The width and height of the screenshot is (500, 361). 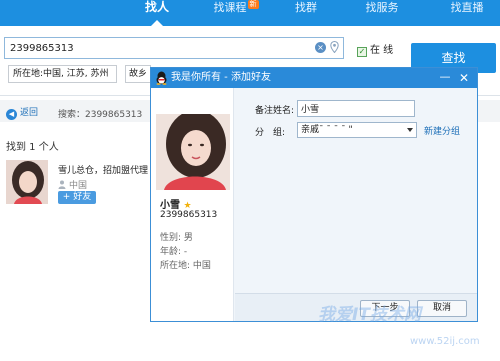 What do you see at coordinates (236, 13) in the screenshot?
I see `tab-find-course: 找课程新` at bounding box center [236, 13].